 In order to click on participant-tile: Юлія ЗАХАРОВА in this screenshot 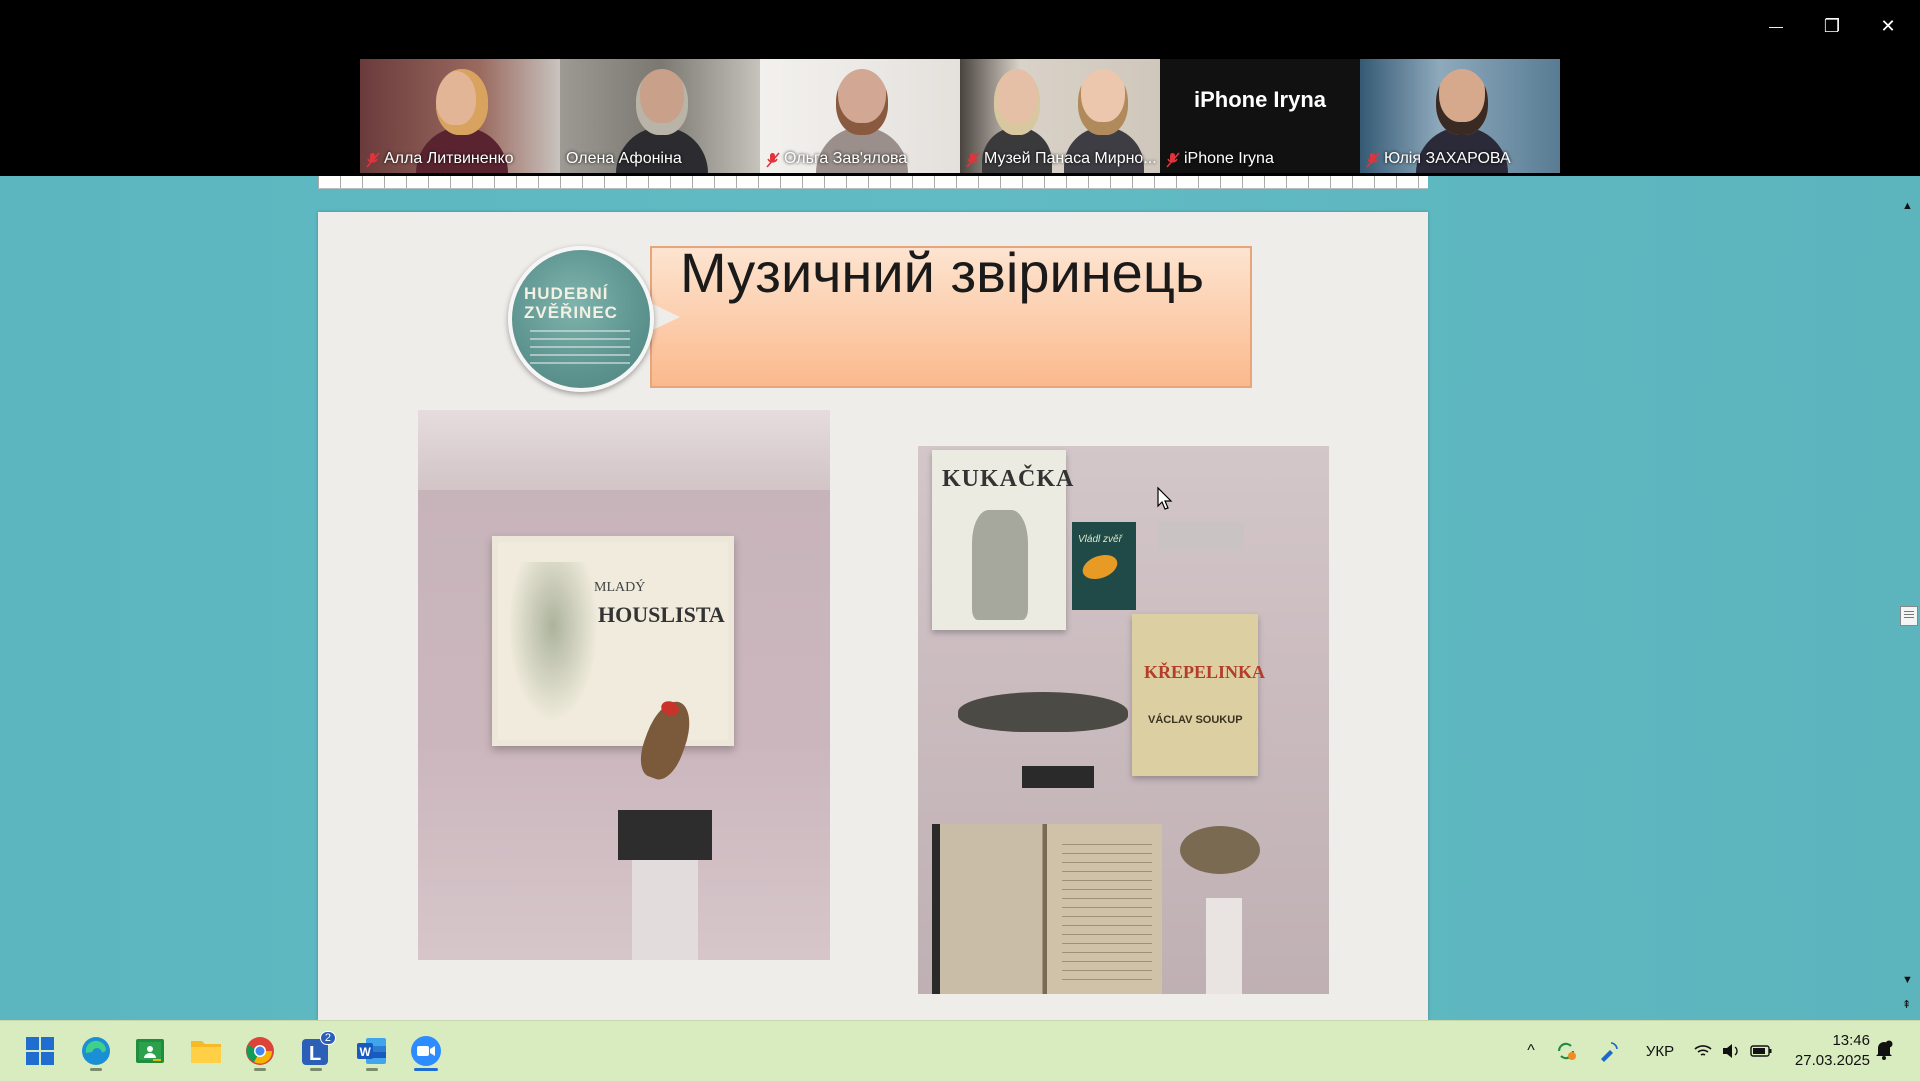, I will do `click(1460, 116)`.